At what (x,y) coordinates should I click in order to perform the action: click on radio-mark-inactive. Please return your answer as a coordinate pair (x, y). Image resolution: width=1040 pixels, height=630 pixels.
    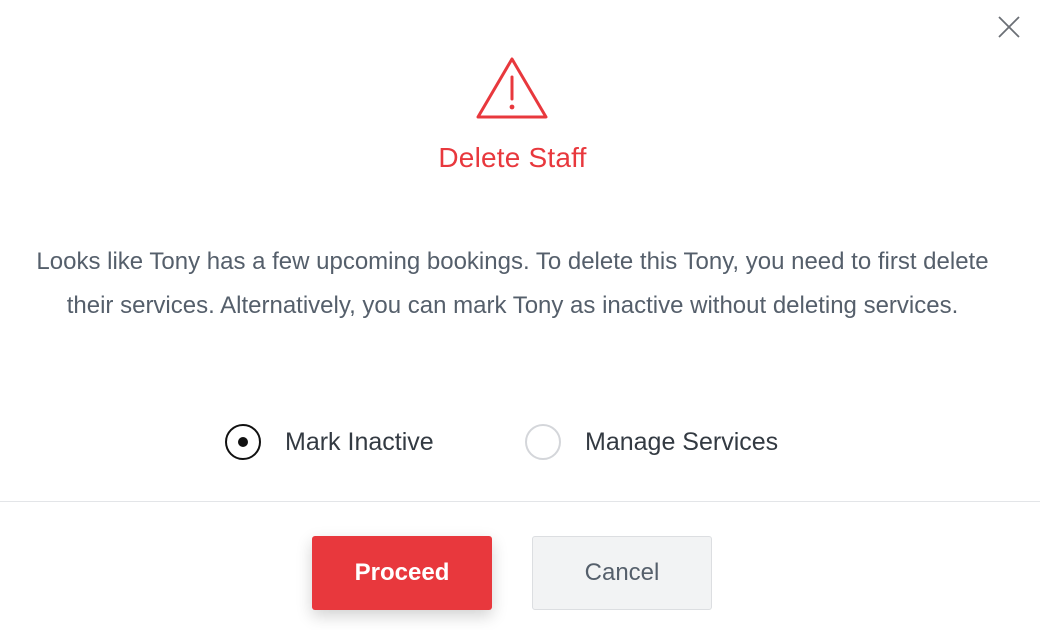
    Looking at the image, I should click on (243, 442).